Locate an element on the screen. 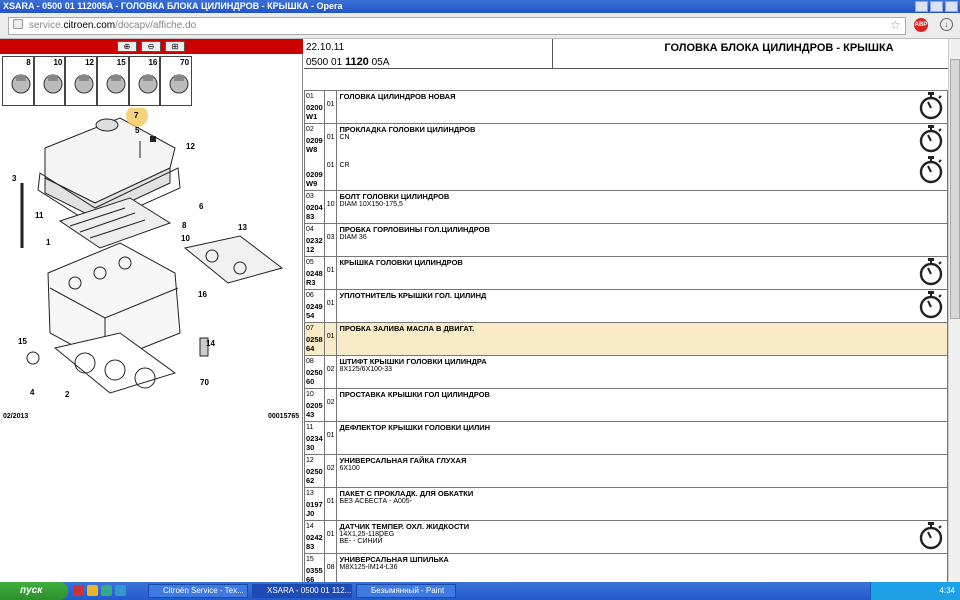 The width and height of the screenshot is (960, 600). zoom-fit-icon: ⊞ is located at coordinates (175, 46).